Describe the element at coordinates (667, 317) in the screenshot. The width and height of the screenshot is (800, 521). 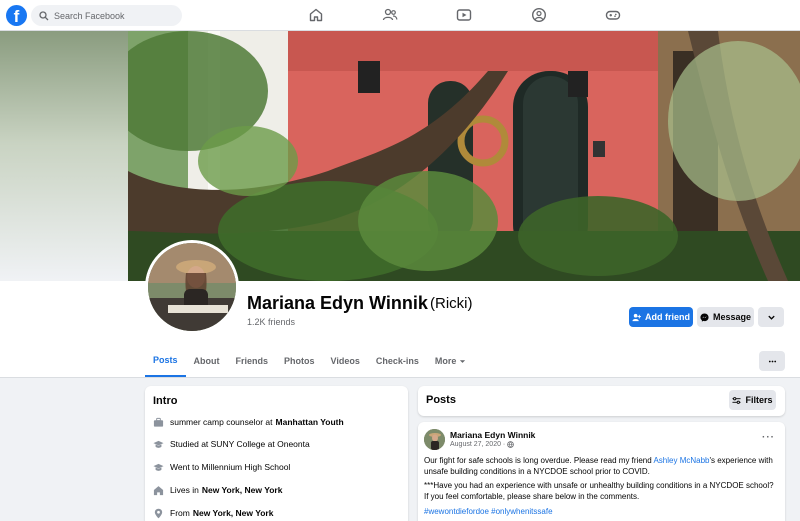
I see `add-friend-label: Add friend` at that location.